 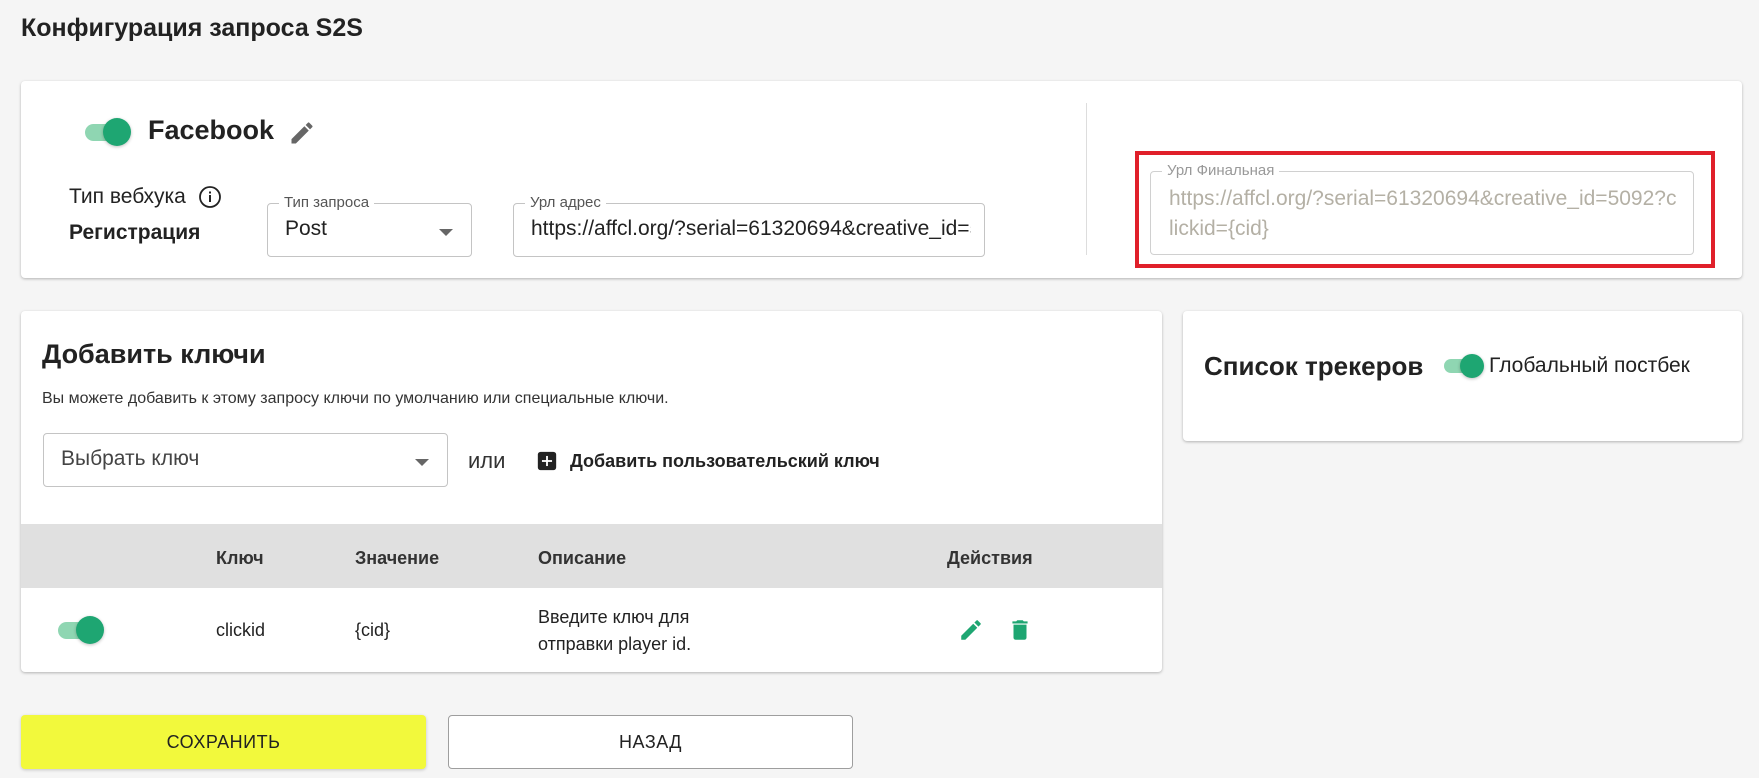 I want to click on column-value: Значение, so click(x=397, y=558).